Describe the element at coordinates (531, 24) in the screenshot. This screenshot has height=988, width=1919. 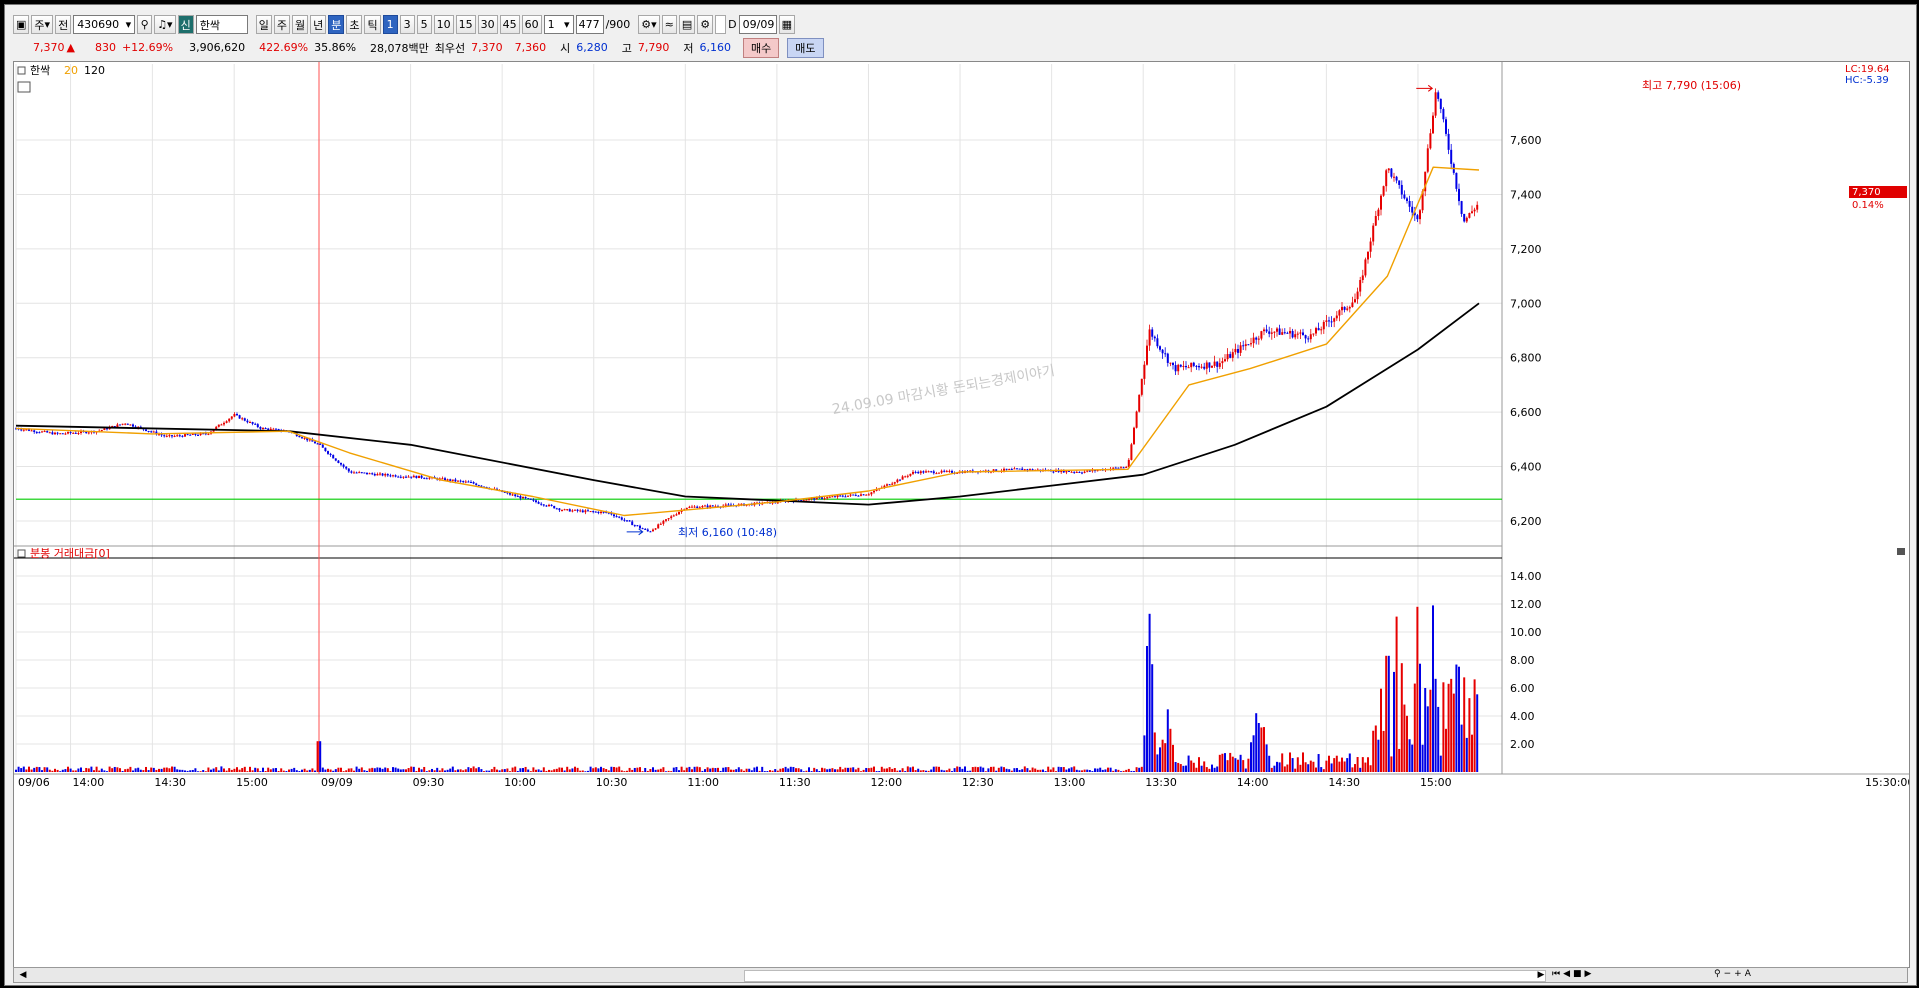
I see `interval-60-button: 60` at that location.